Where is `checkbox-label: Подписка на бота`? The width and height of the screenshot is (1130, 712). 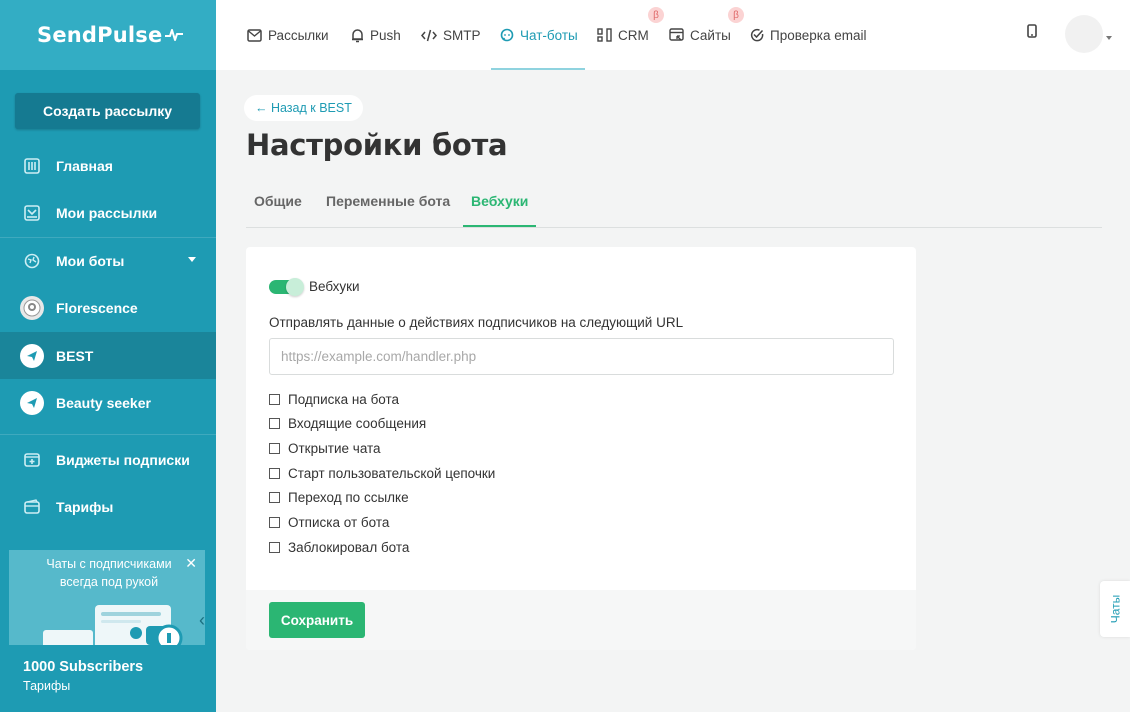
checkbox-label: Подписка на бота is located at coordinates (344, 399).